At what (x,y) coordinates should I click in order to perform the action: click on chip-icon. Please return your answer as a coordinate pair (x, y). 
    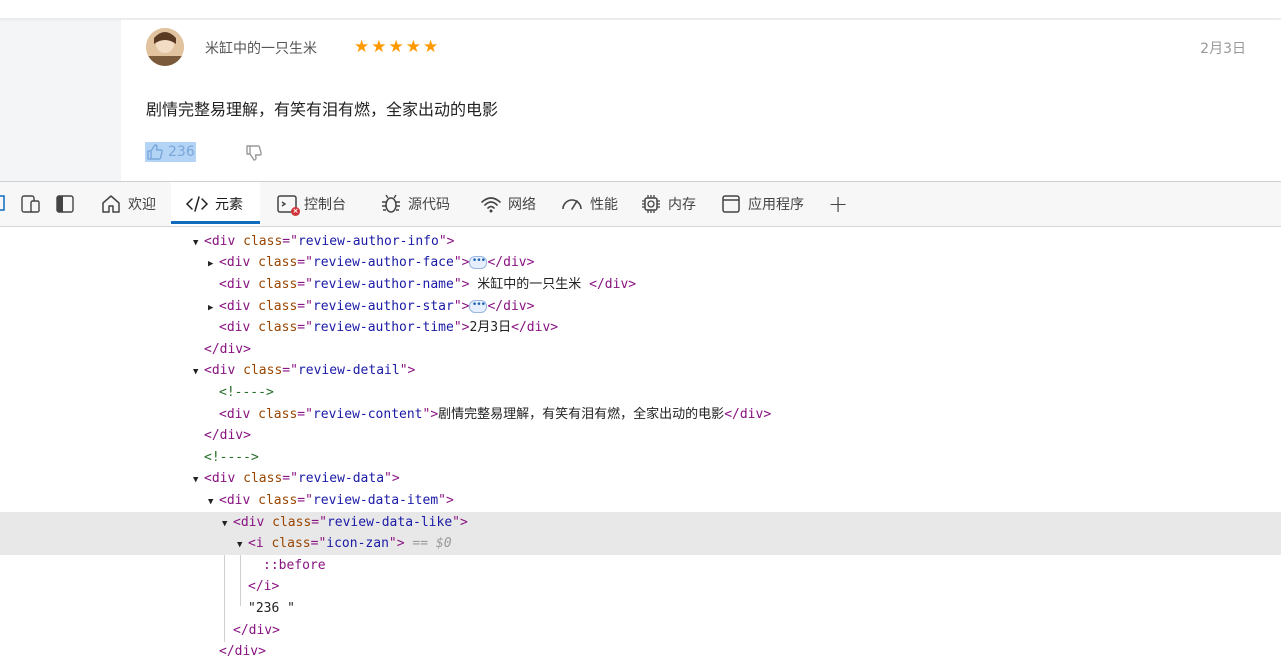
    Looking at the image, I should click on (651, 204).